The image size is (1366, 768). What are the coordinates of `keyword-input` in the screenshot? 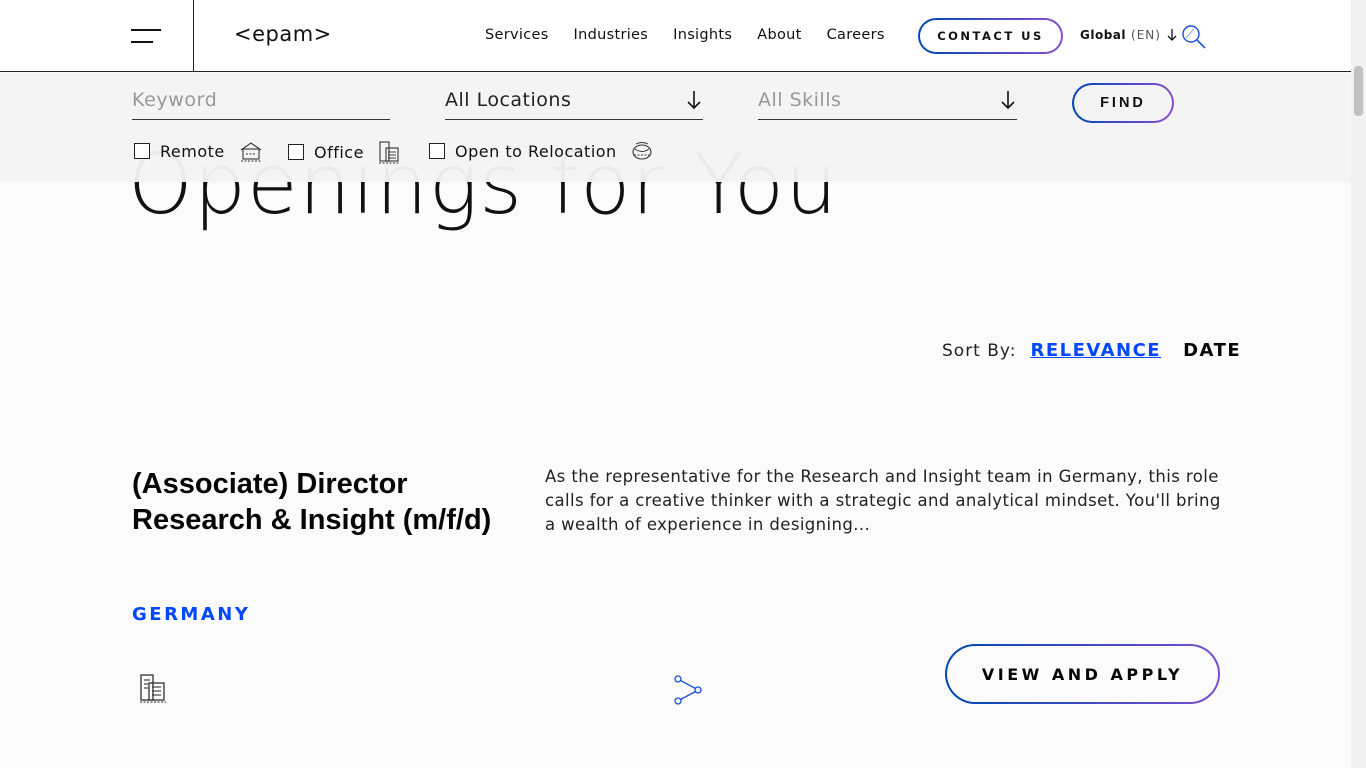 It's located at (261, 94).